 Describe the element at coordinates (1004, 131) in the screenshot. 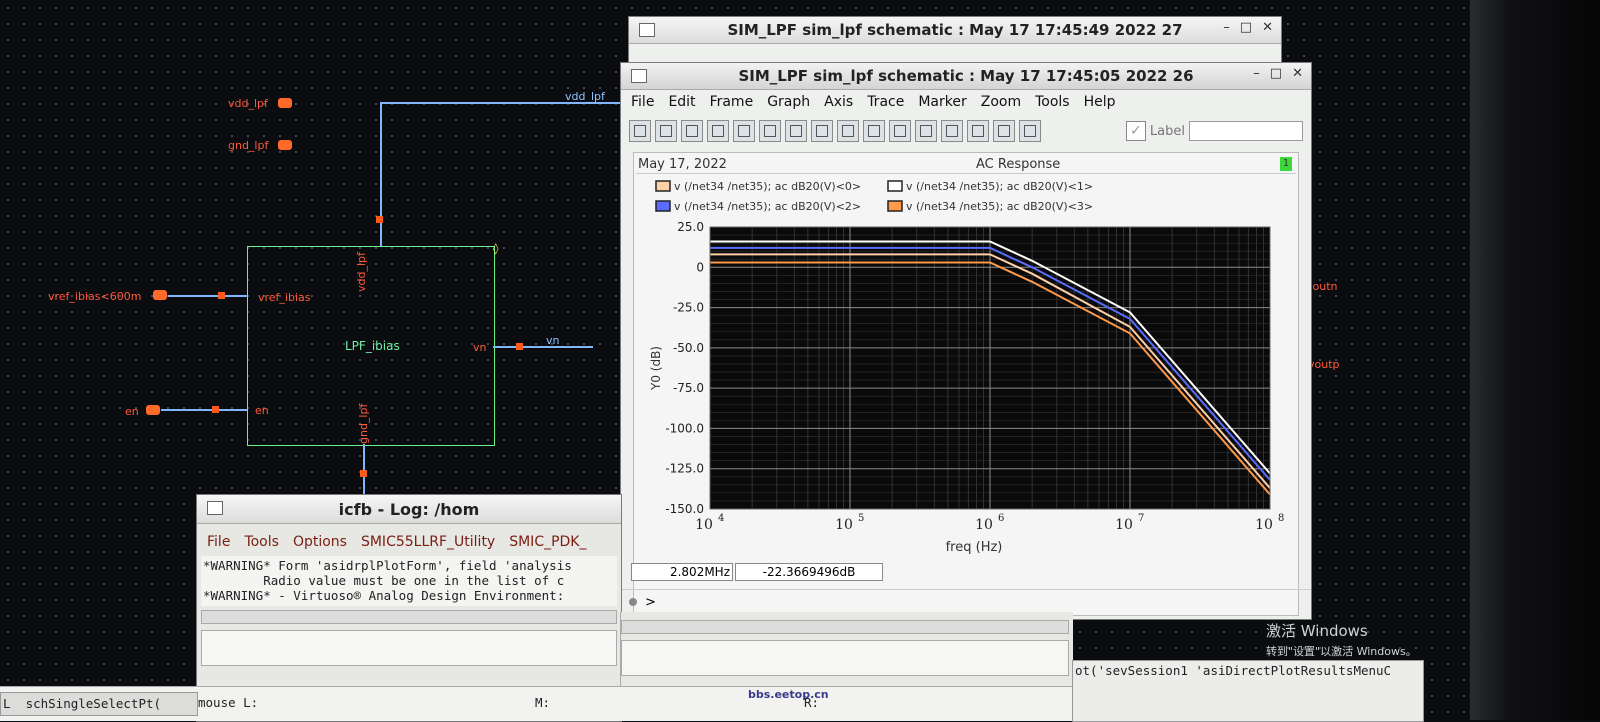

I see `zoom-pan-icon` at that location.